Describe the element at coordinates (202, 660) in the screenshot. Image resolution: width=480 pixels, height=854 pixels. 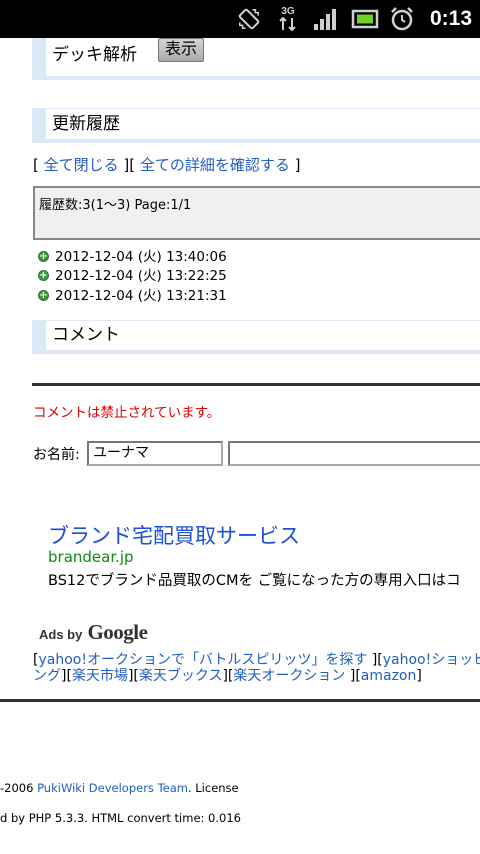
I see `yahoo-auction-link: yahoo!オークションで「バトルスピリッツ」を探す` at that location.